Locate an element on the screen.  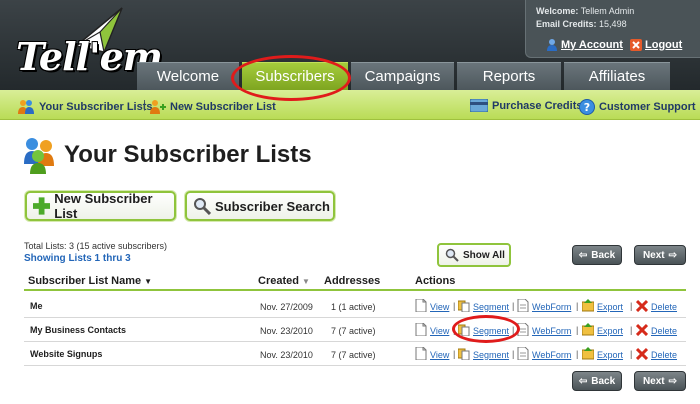
back-button-bottom: ⇦ Back is located at coordinates (597, 381).